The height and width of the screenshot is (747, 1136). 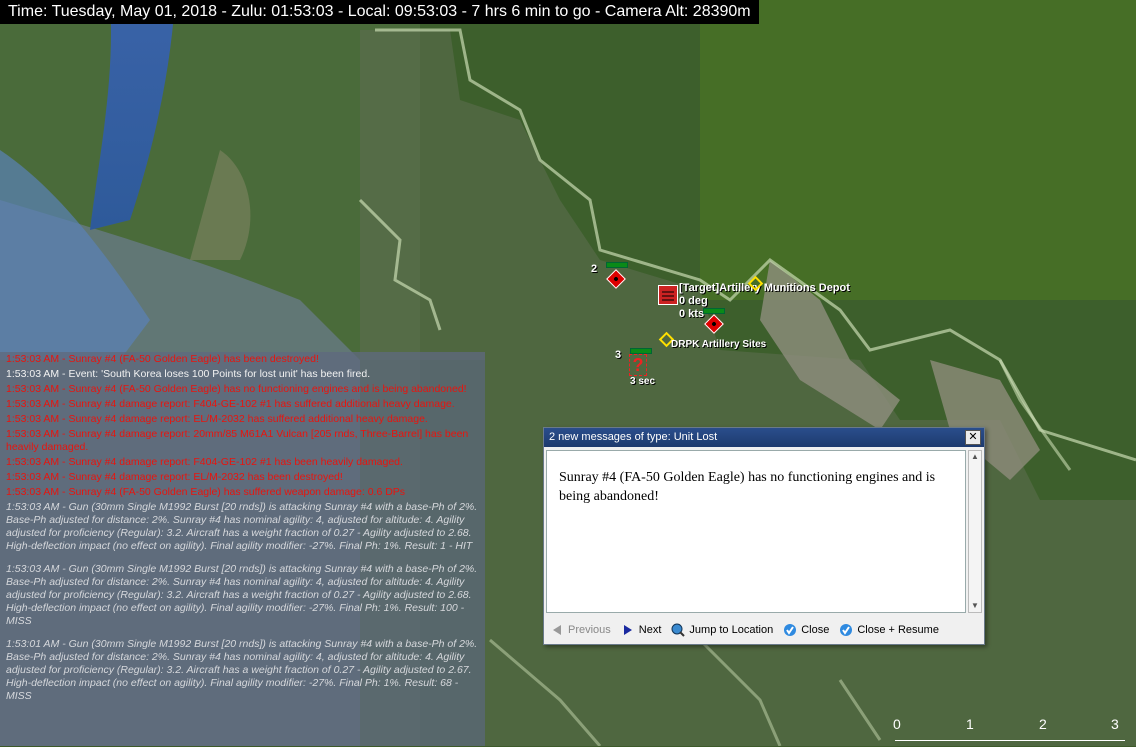 What do you see at coordinates (589, 629) in the screenshot?
I see `previous-label: Previous` at bounding box center [589, 629].